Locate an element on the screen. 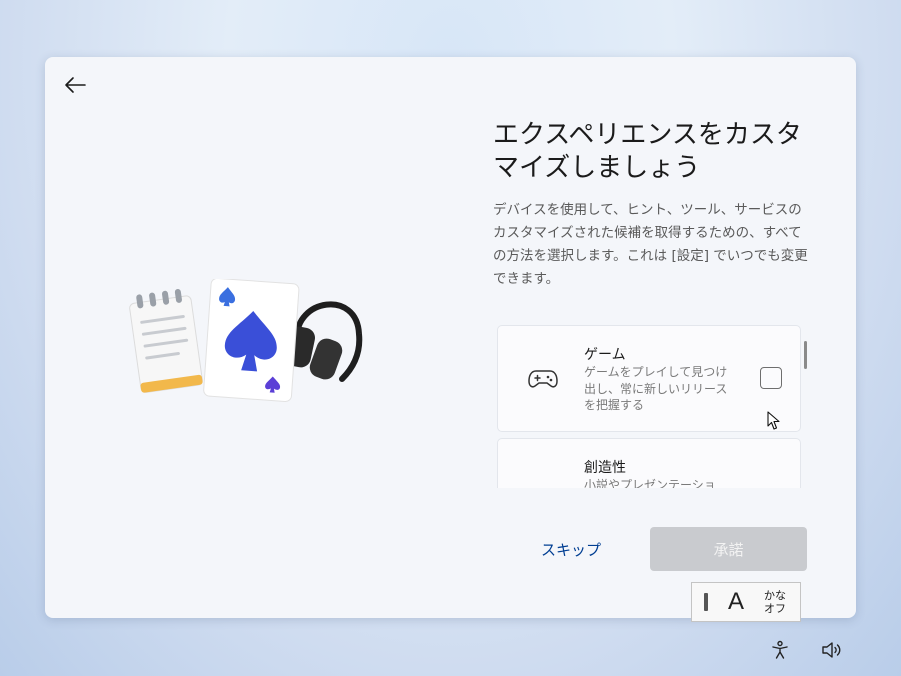  volume-icon is located at coordinates (831, 650).